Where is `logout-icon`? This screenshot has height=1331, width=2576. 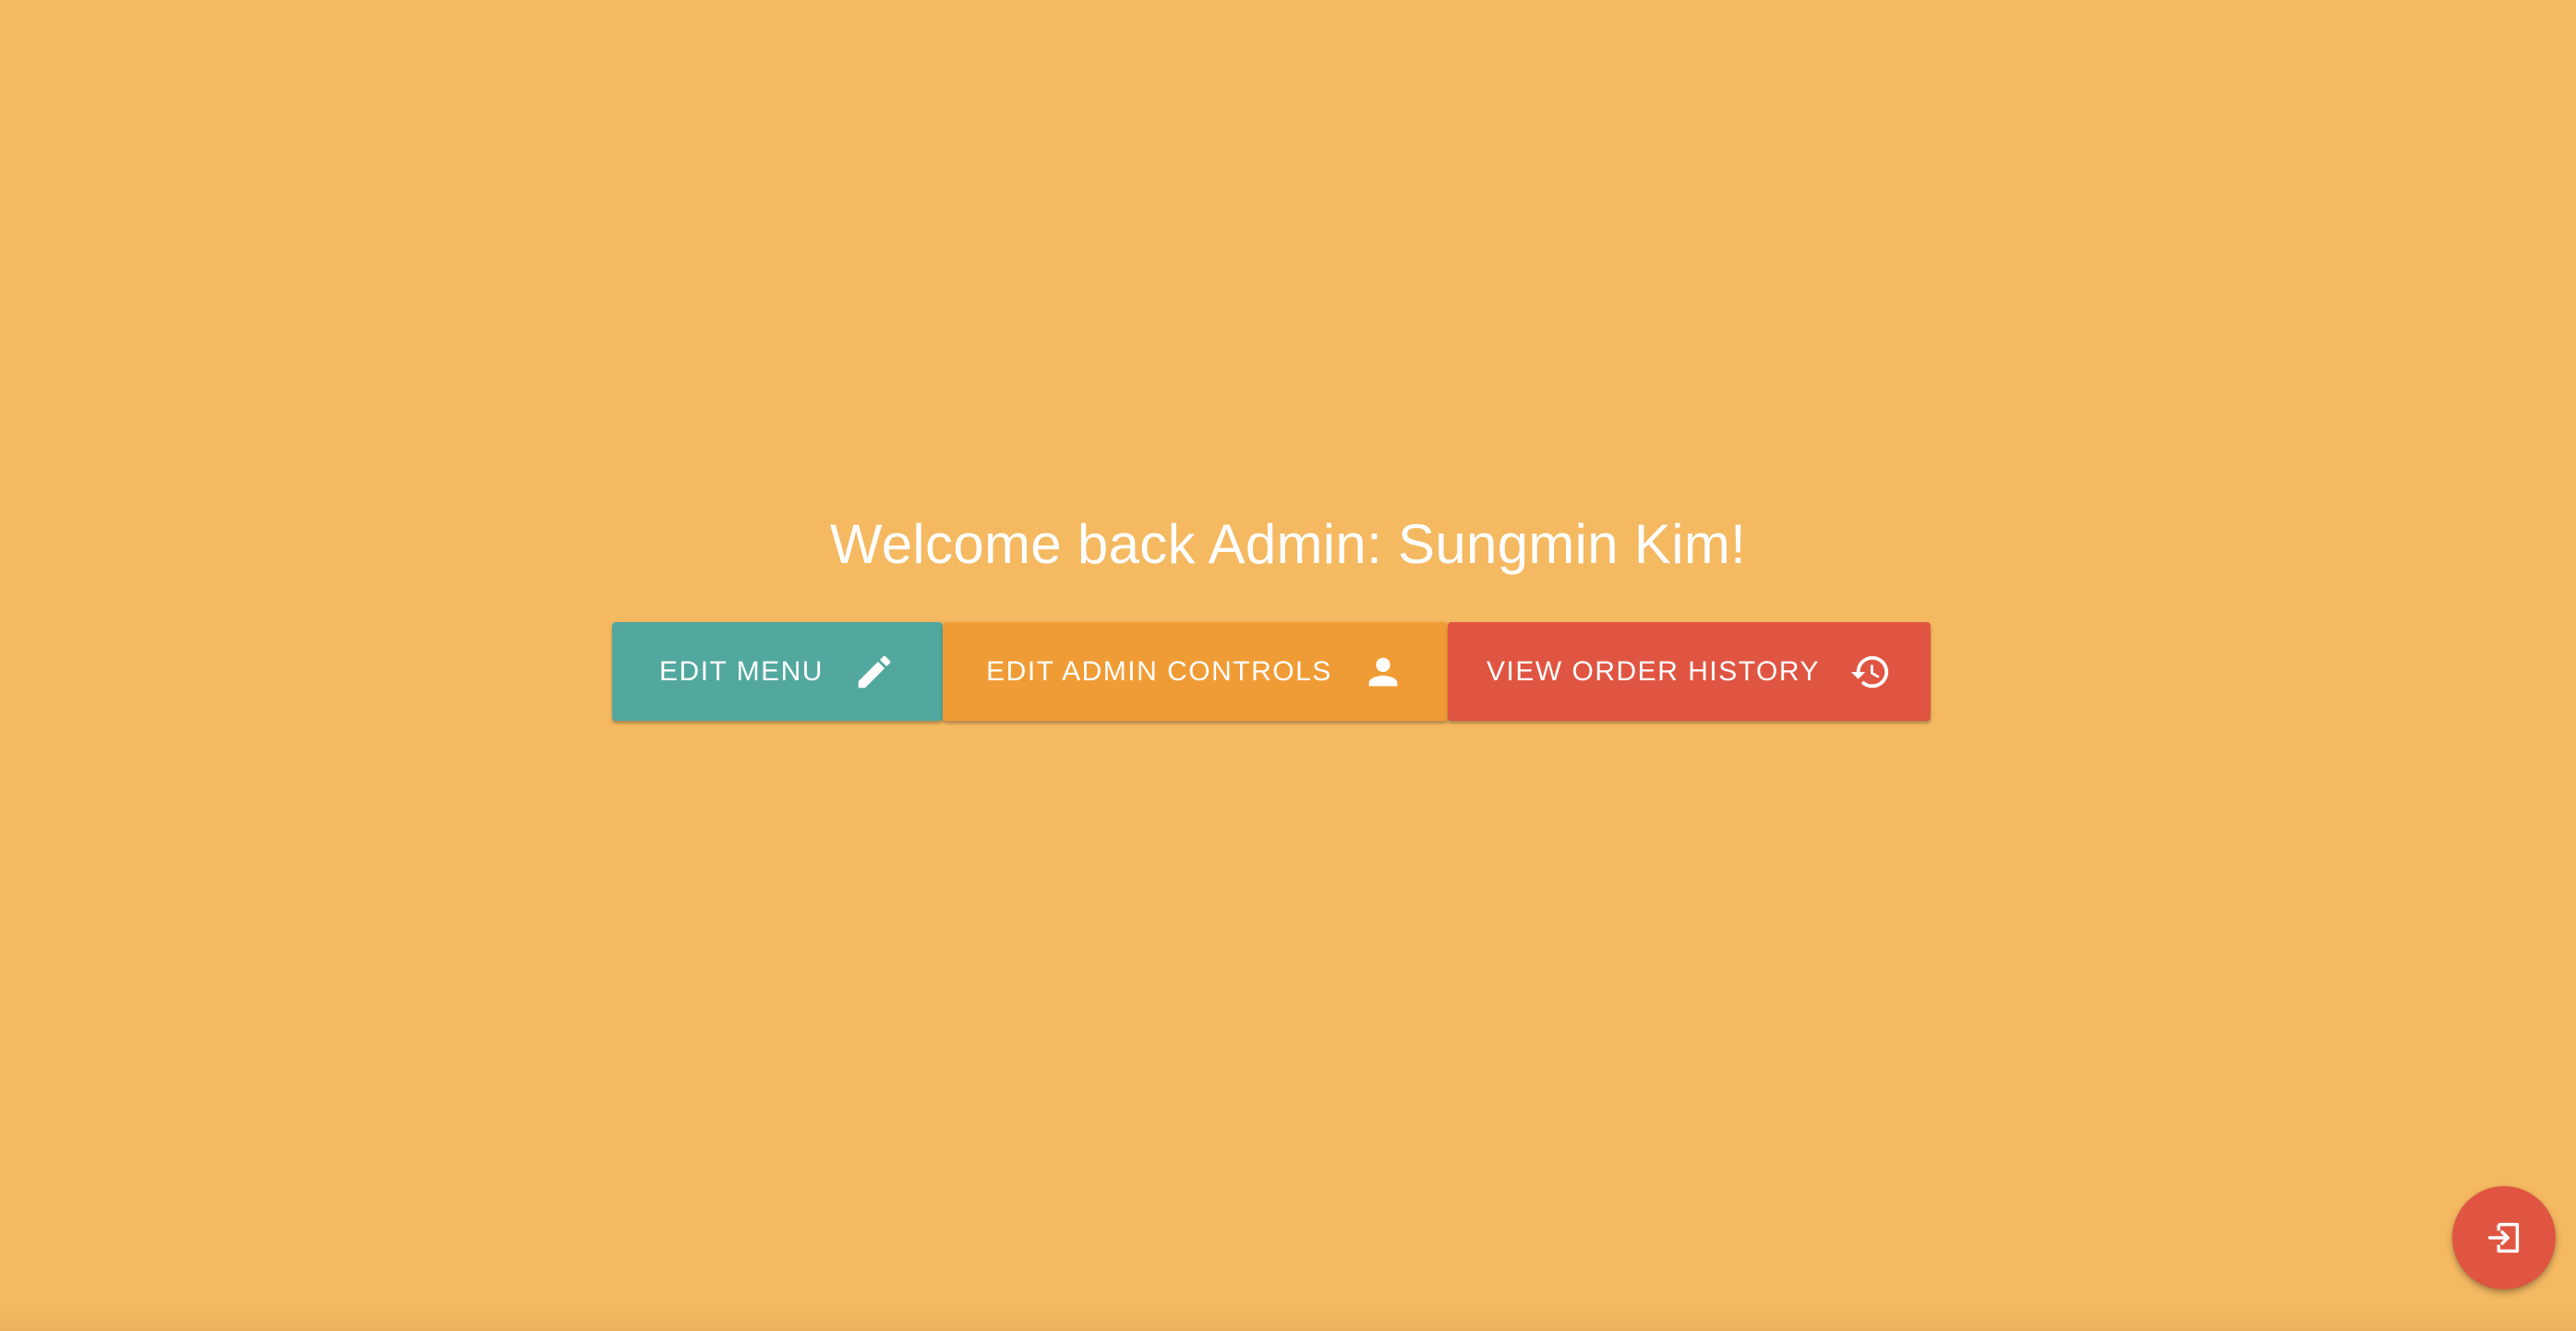
logout-icon is located at coordinates (2504, 1238).